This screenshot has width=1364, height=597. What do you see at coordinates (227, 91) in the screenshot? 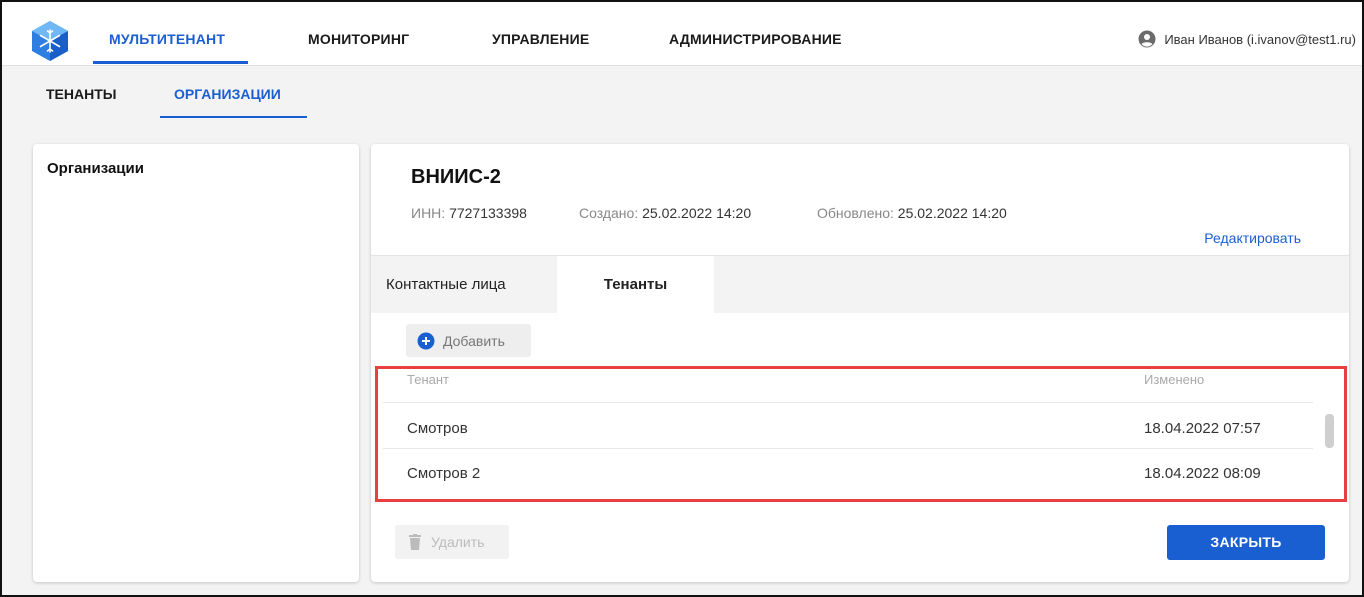
I see `tab-organizations: ОРГАНИЗАЦИИ` at bounding box center [227, 91].